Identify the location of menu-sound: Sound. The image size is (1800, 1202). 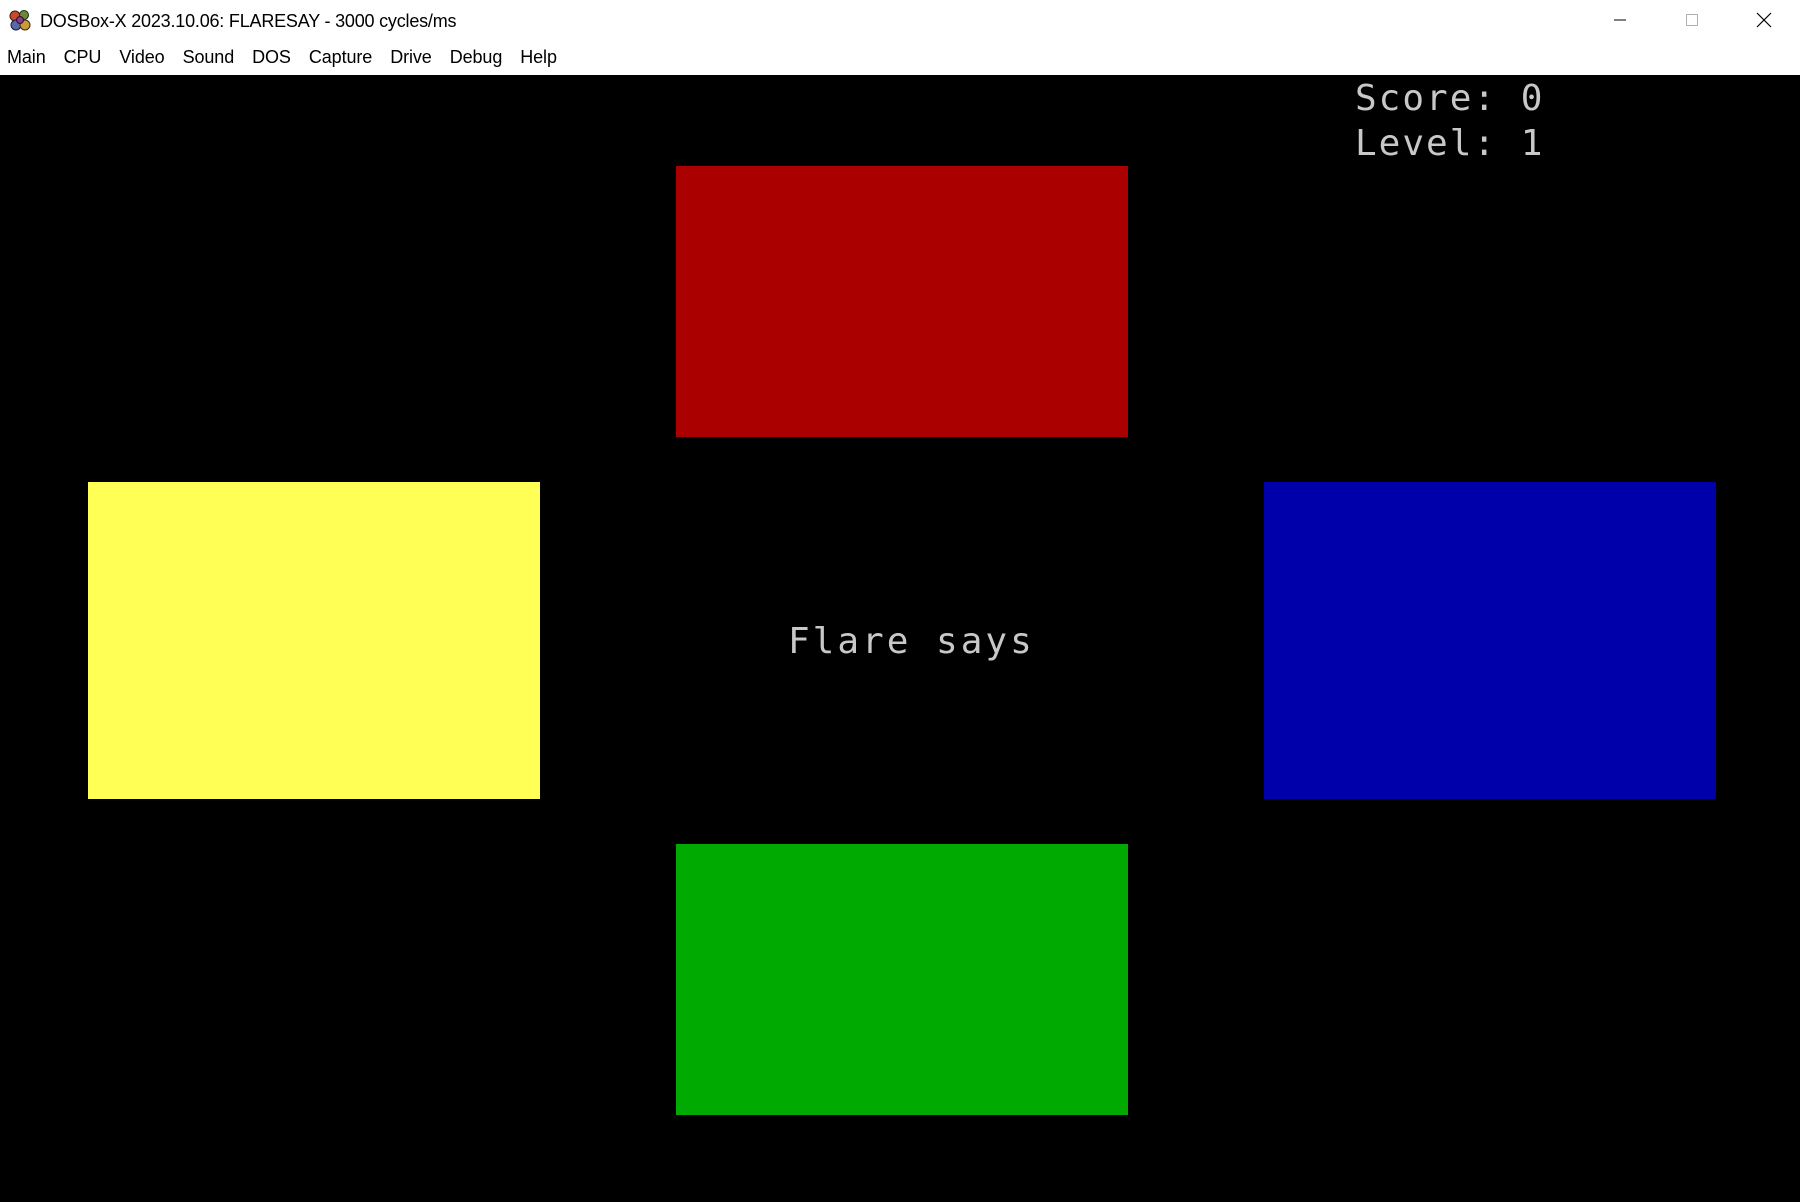
(209, 57).